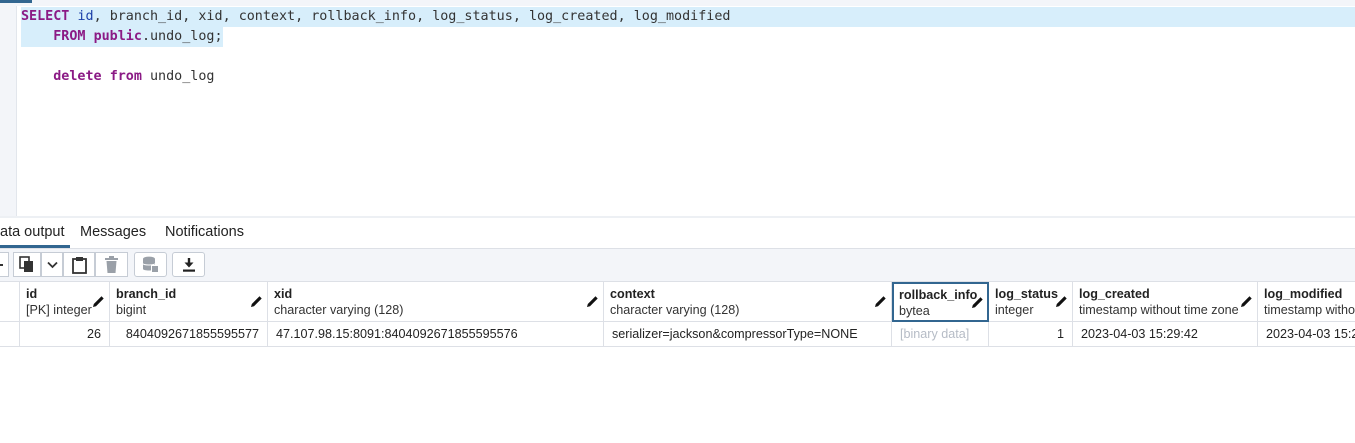 This screenshot has width=1355, height=443. Describe the element at coordinates (573, 16) in the screenshot. I see `col-log-created: log_created` at that location.